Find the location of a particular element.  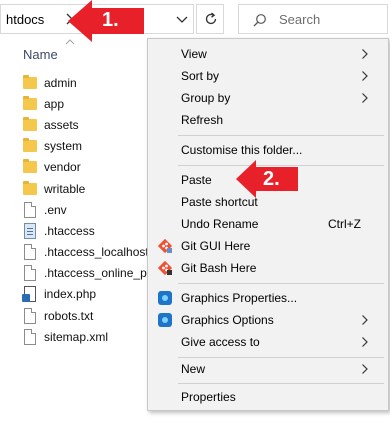

file-name: .htaccess_online_ph is located at coordinates (96, 273).